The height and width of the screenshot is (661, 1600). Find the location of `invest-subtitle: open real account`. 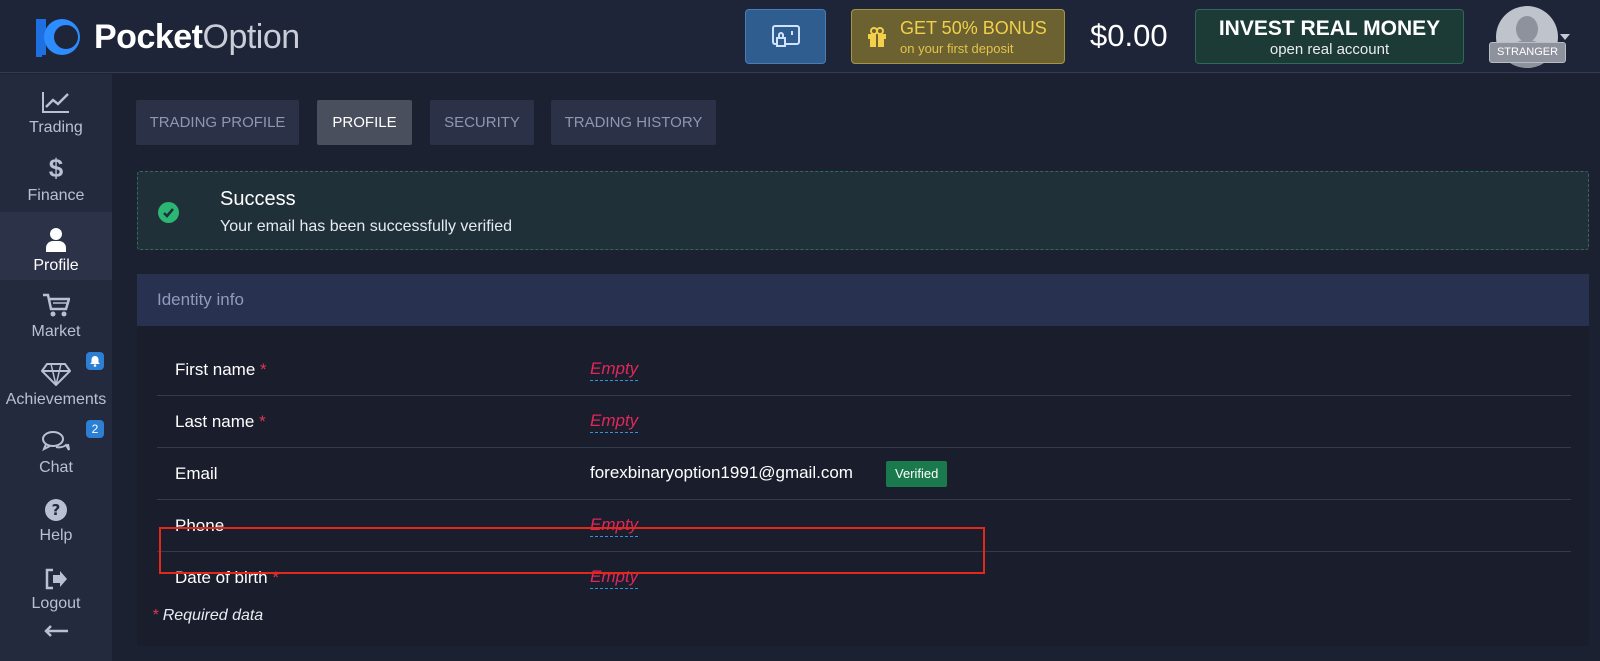

invest-subtitle: open real account is located at coordinates (1329, 49).